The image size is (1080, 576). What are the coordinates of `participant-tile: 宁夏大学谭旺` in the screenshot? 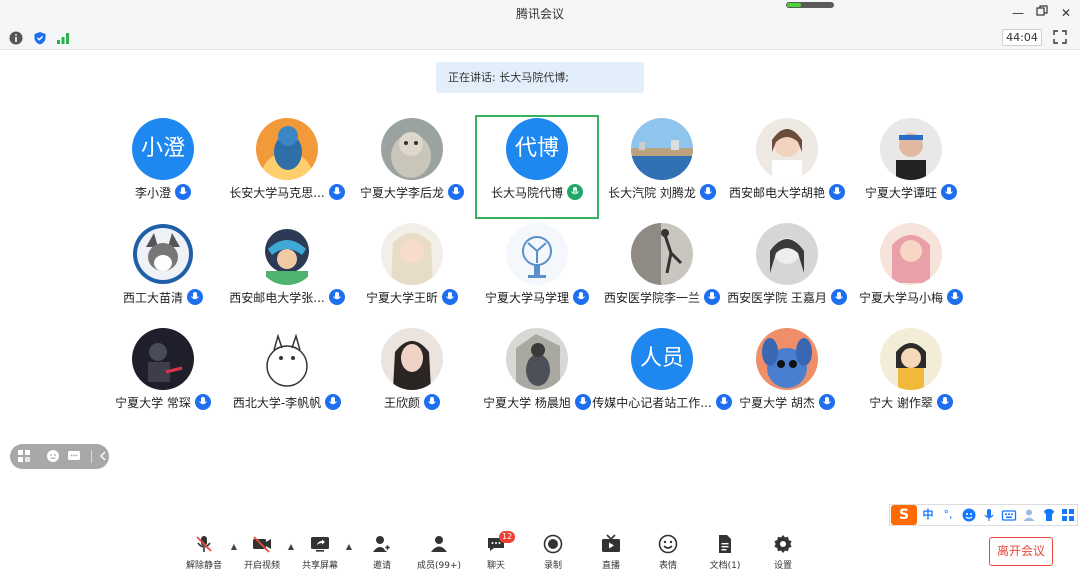 It's located at (911, 167).